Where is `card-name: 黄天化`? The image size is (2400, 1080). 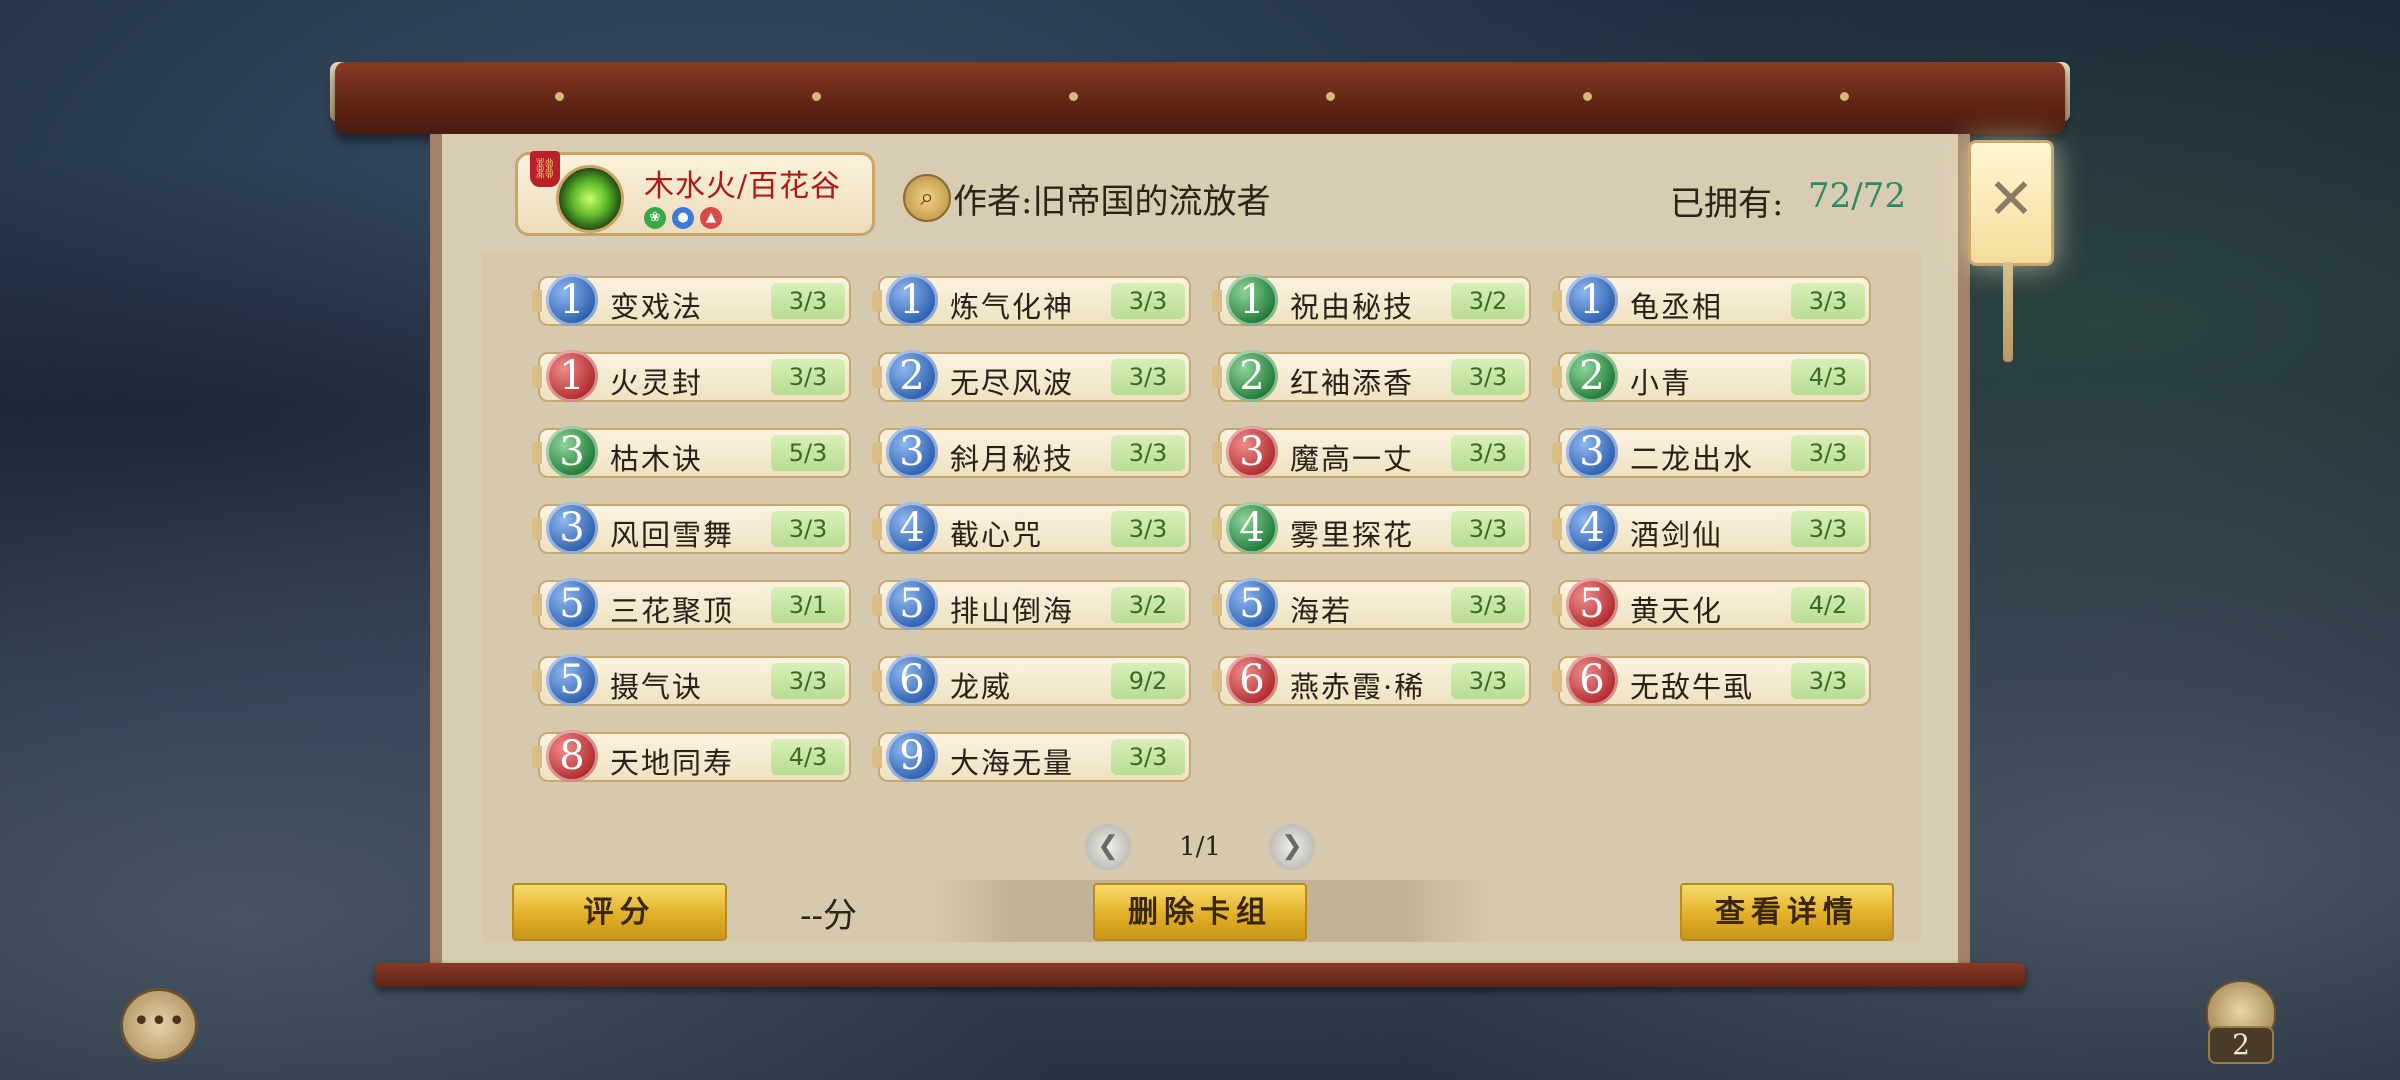 card-name: 黄天化 is located at coordinates (1677, 611).